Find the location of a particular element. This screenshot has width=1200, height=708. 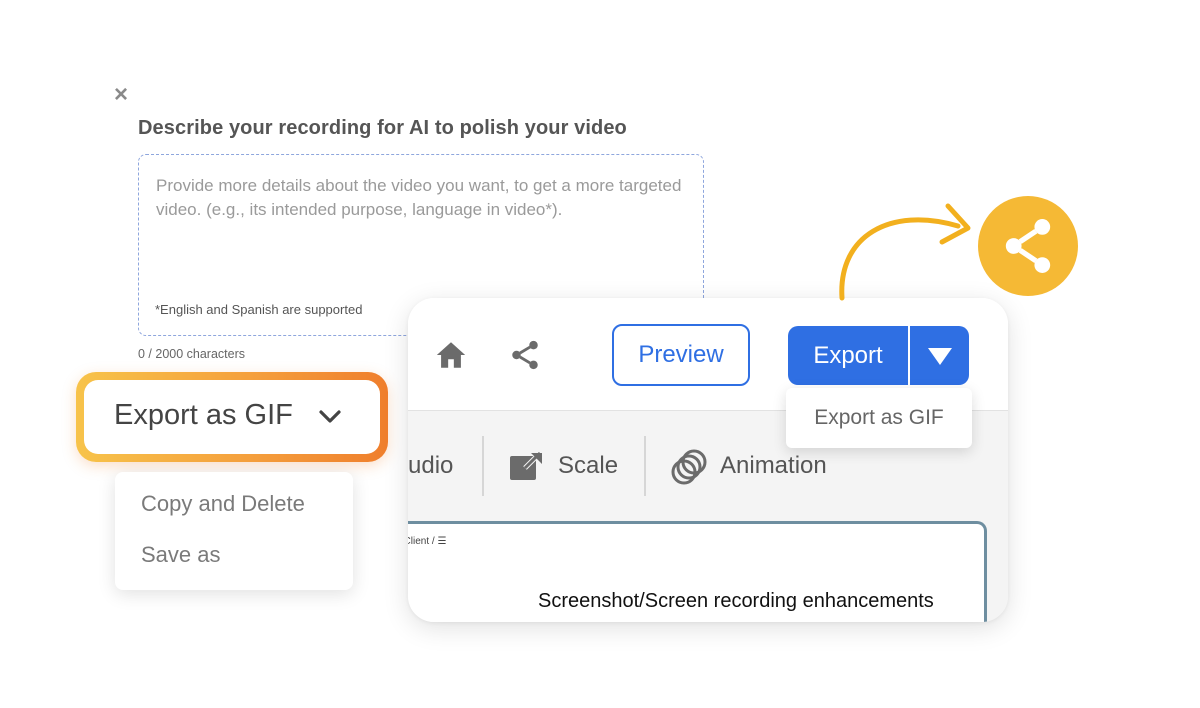

caret-down-icon is located at coordinates (939, 356).